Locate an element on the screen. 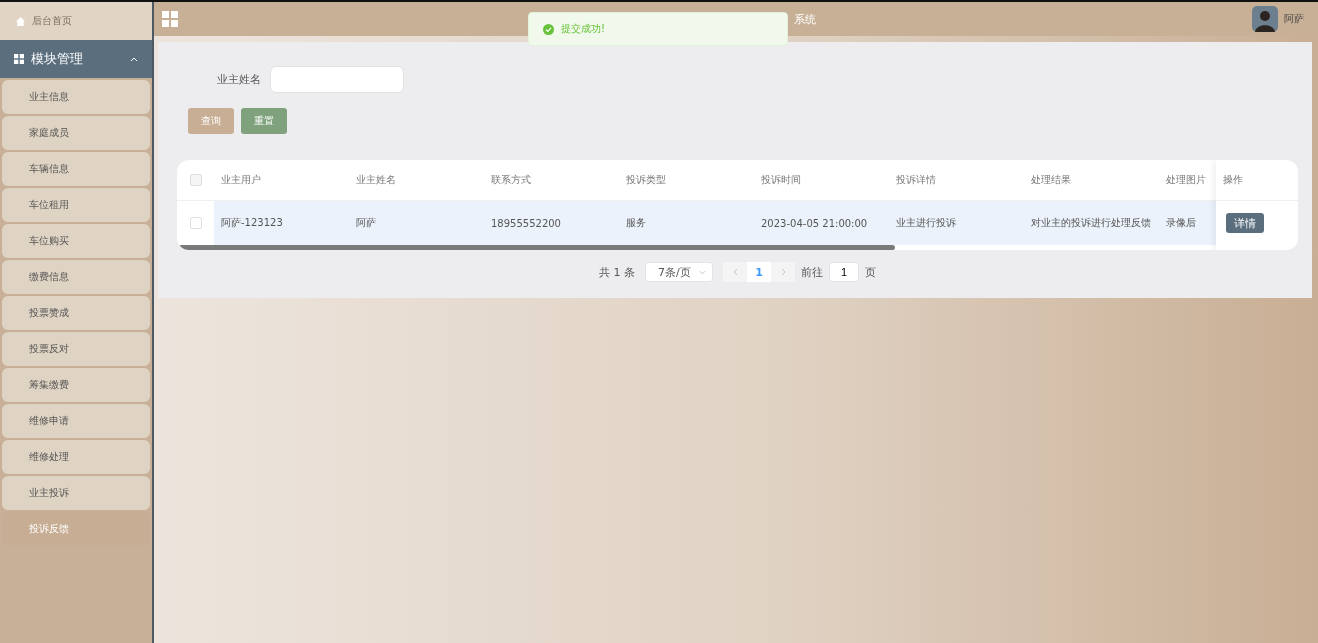 The height and width of the screenshot is (643, 1318). field-label: 业主姓名 is located at coordinates (239, 79).